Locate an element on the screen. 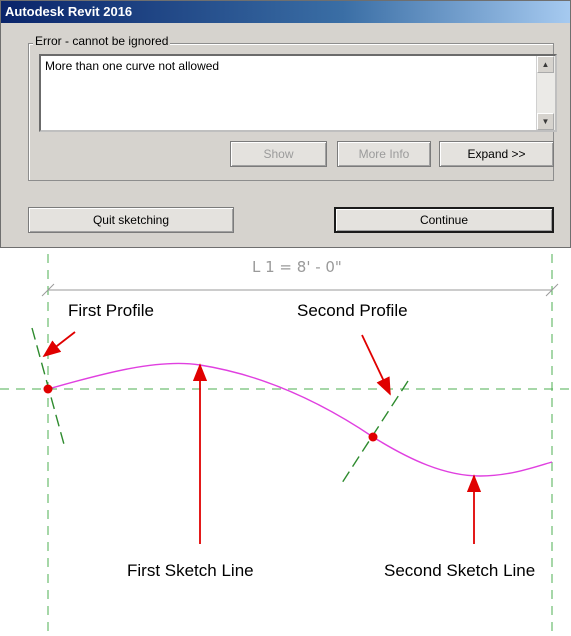  first-profile-callout: First Profile is located at coordinates (111, 310).